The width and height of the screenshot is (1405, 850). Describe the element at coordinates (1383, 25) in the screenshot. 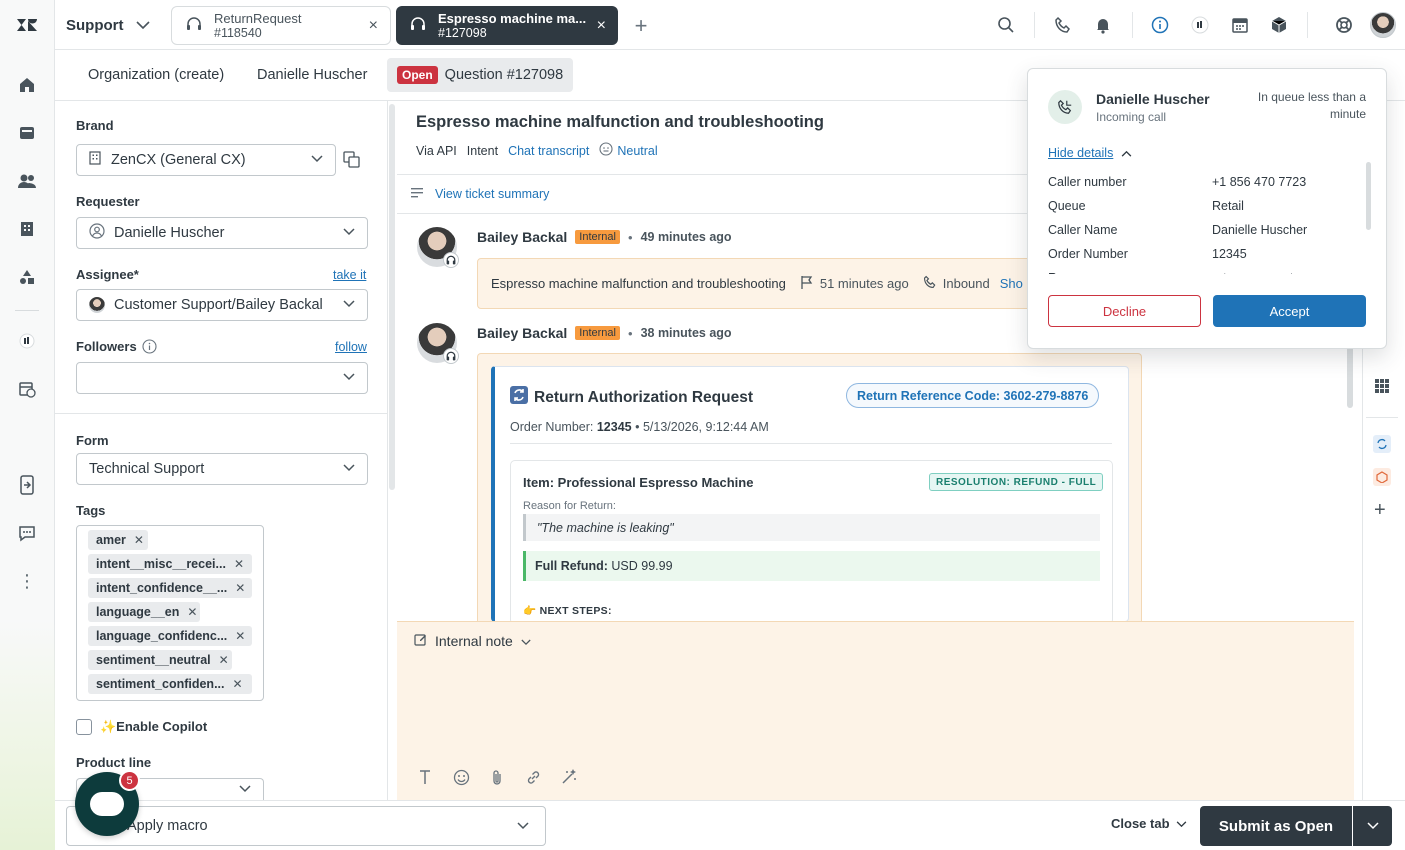

I see `user-avatar` at that location.